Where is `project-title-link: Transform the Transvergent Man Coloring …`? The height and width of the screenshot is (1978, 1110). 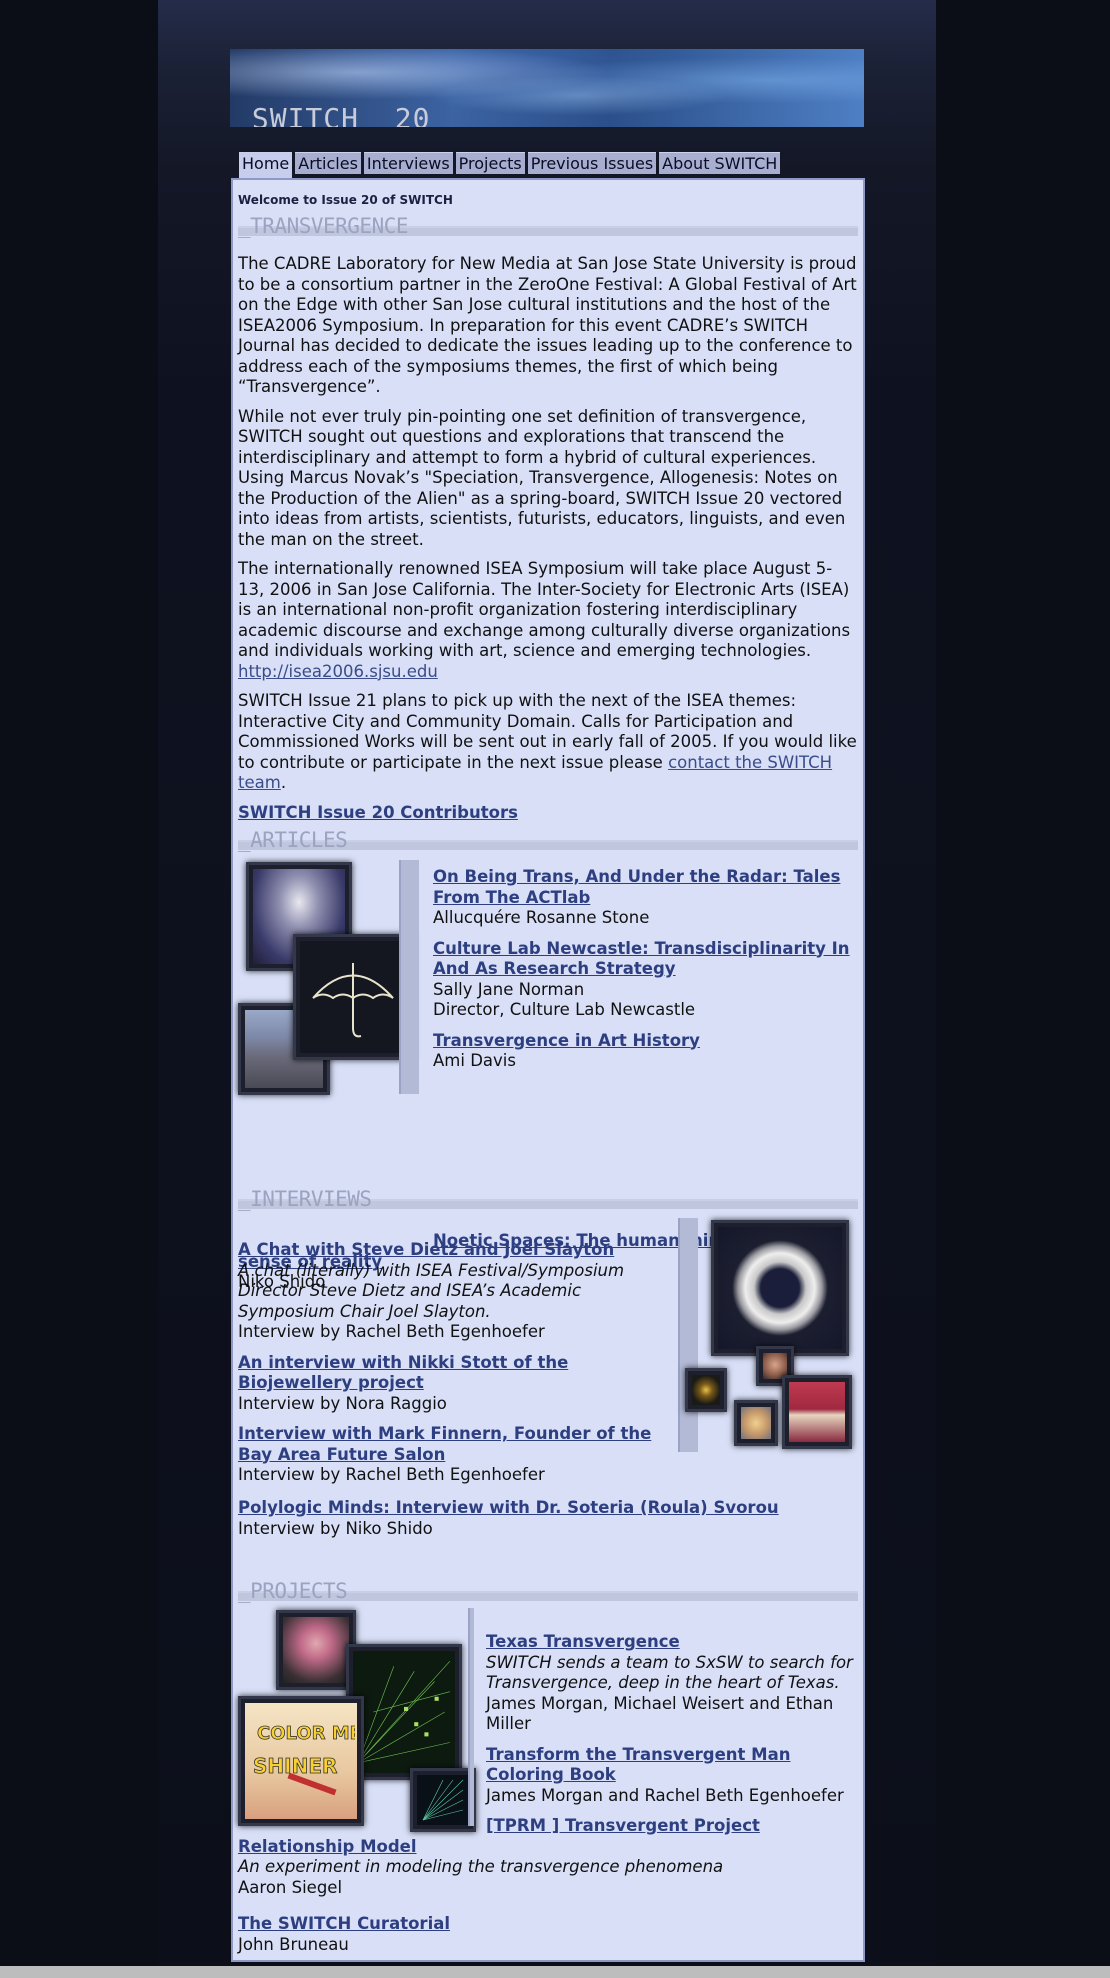 project-title-link: Transform the Transvergent Man Coloring … is located at coordinates (672, 1765).